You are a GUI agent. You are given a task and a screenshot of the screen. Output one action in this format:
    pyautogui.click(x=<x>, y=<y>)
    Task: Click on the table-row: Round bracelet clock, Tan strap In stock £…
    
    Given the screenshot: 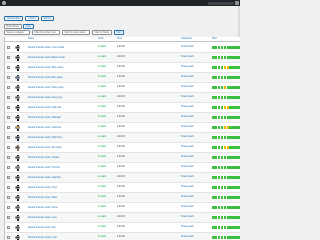 What is the action you would take?
    pyautogui.click(x=122, y=148)
    